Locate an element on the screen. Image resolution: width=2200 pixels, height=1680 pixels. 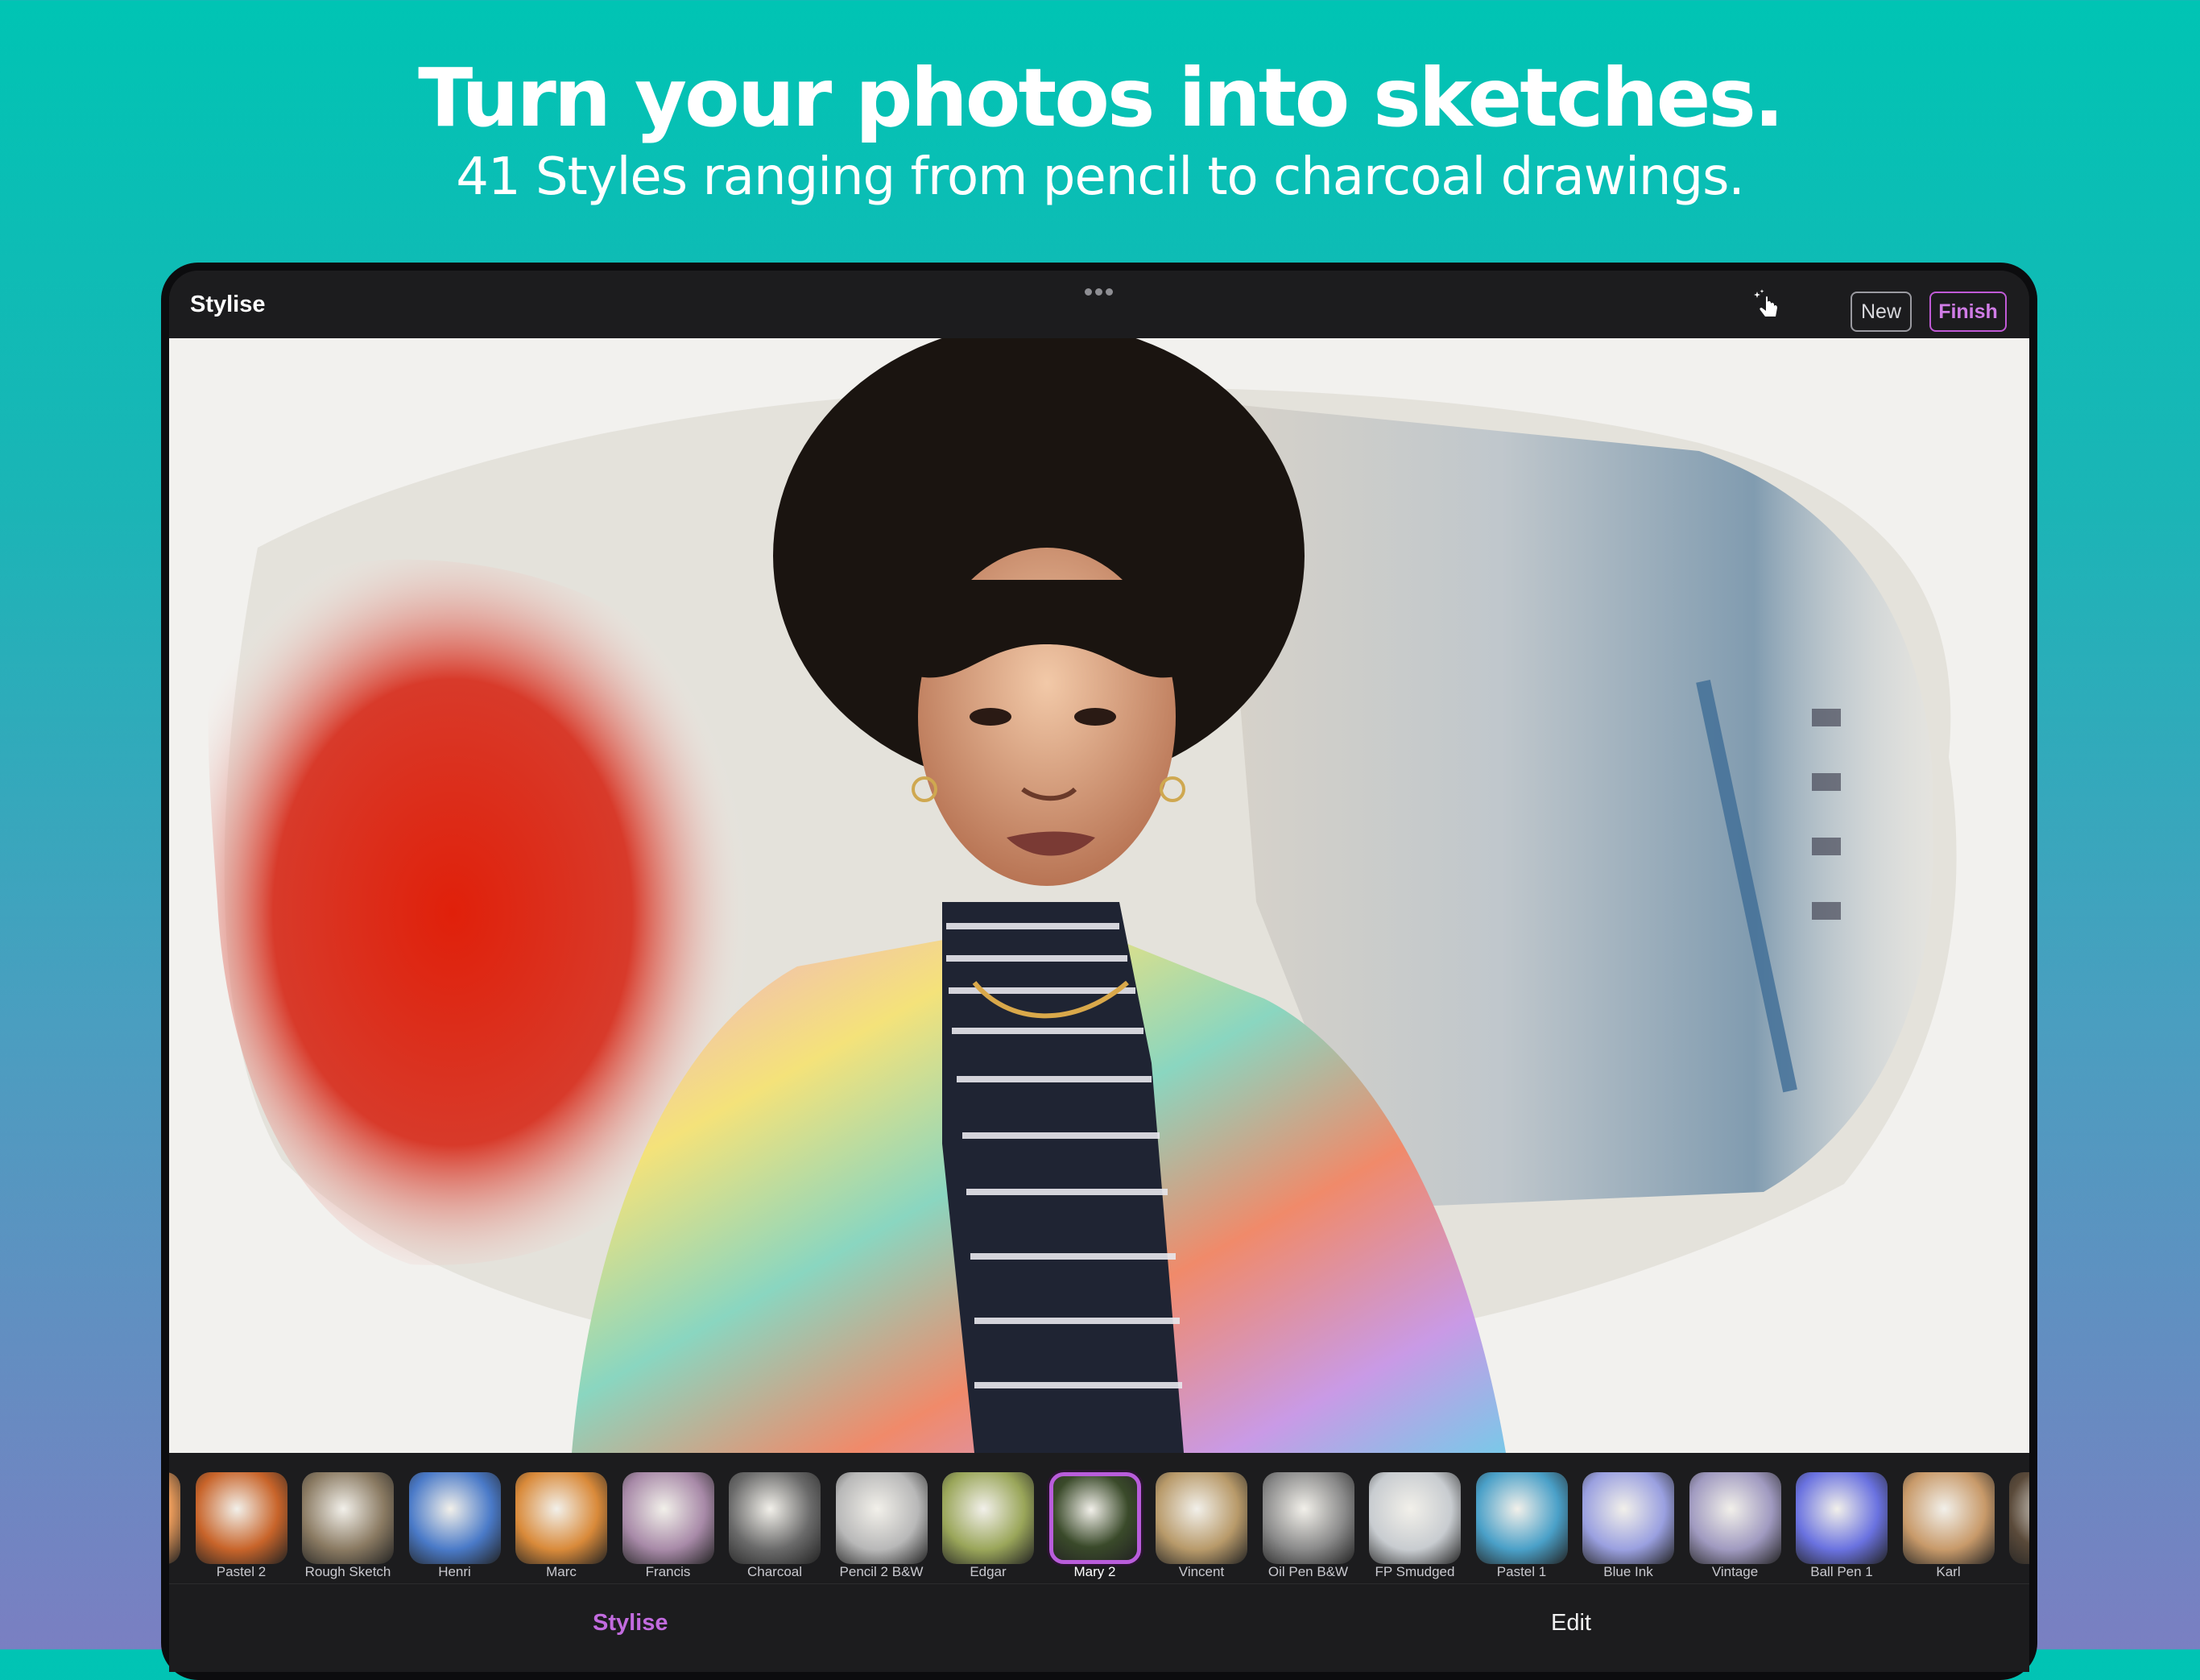
style-thumbnail-label: Blue Ink is located at coordinates (1628, 1571).